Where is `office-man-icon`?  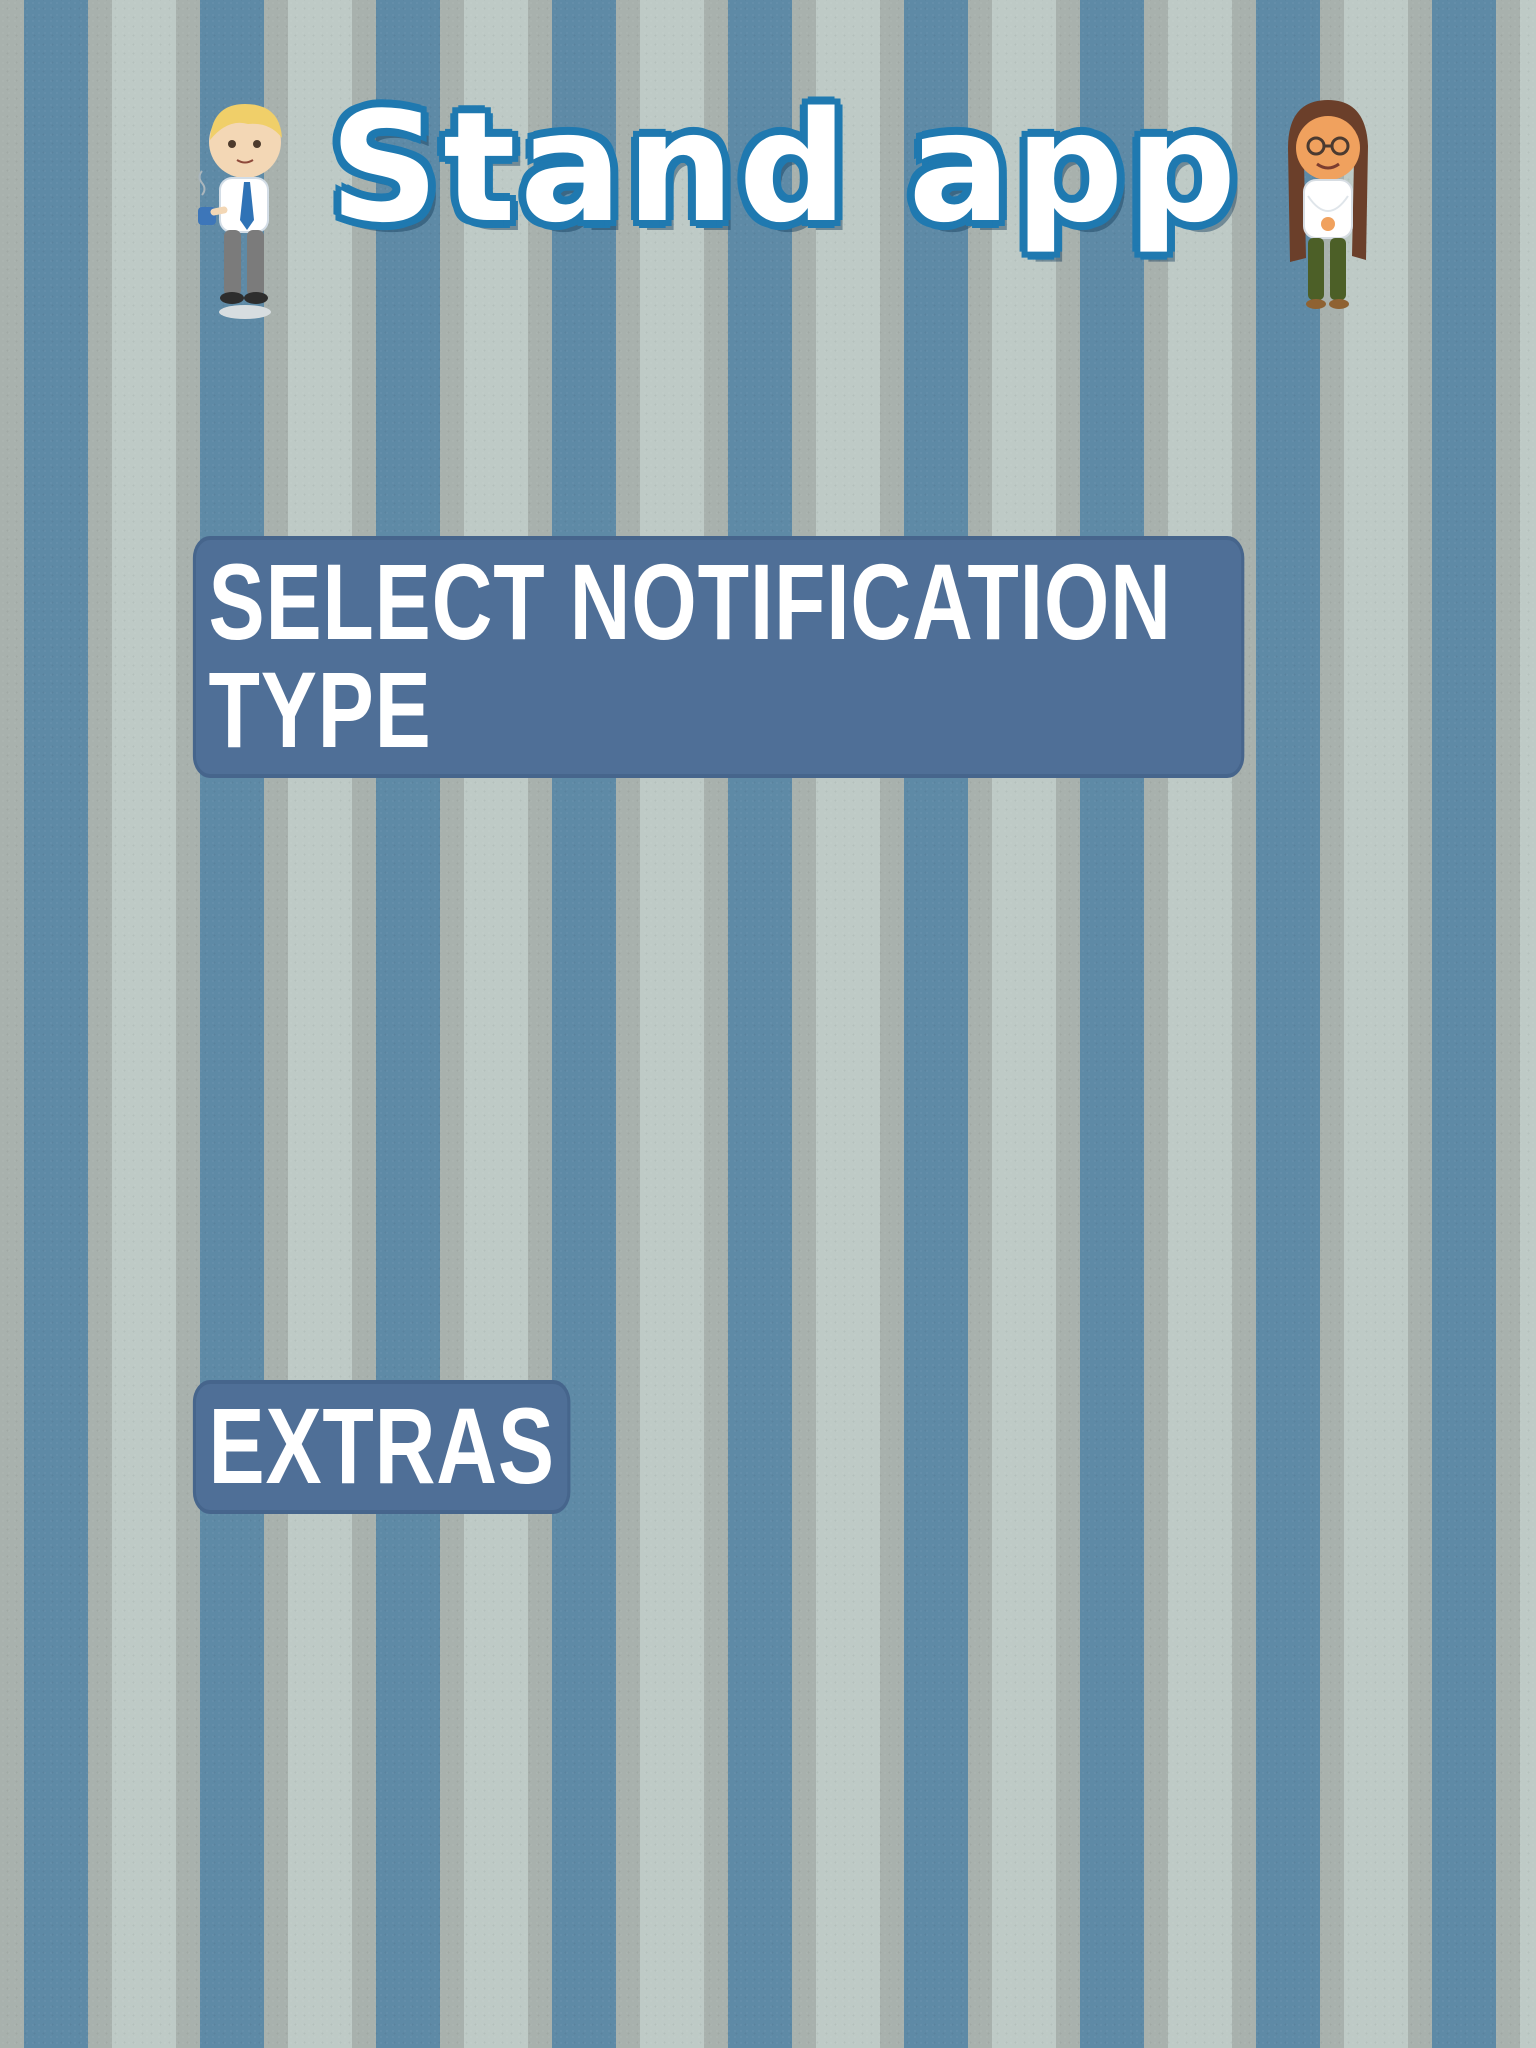 office-man-icon is located at coordinates (240, 211).